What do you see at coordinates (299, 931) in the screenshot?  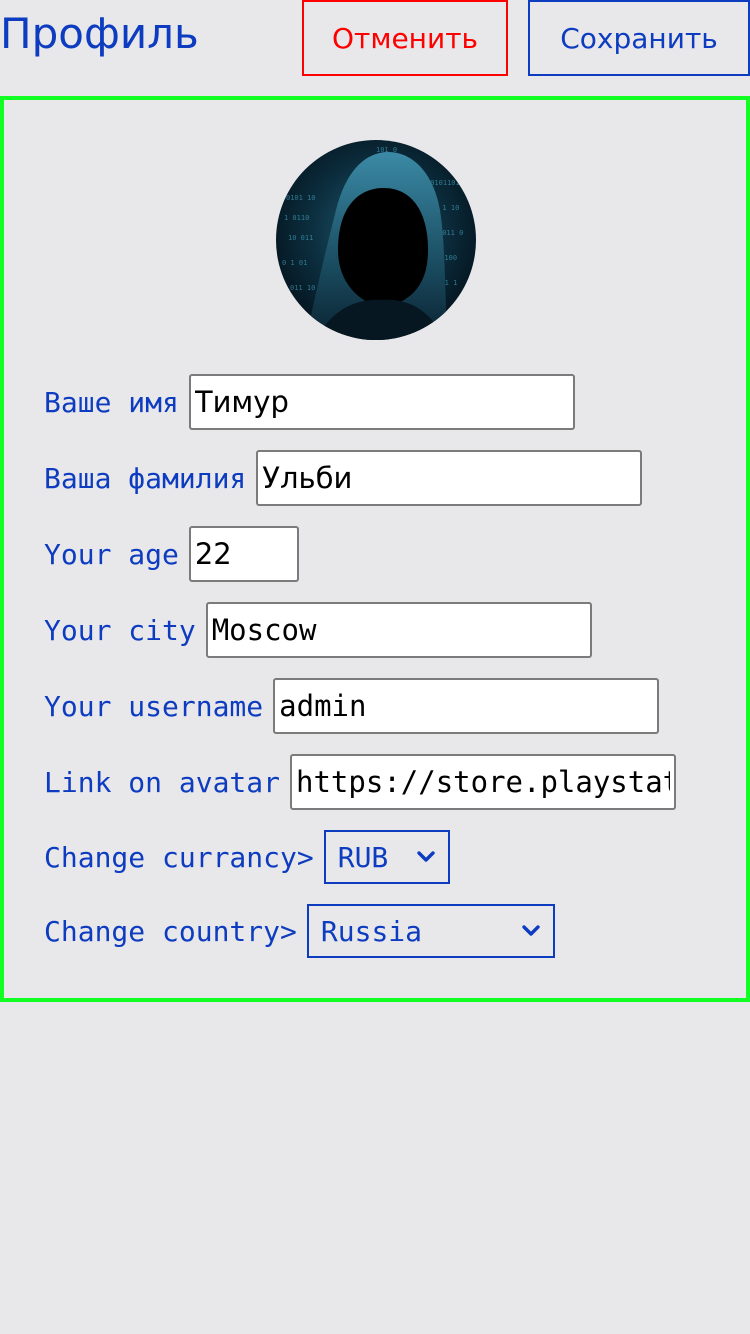 I see `country-row: Change country> Russia` at bounding box center [299, 931].